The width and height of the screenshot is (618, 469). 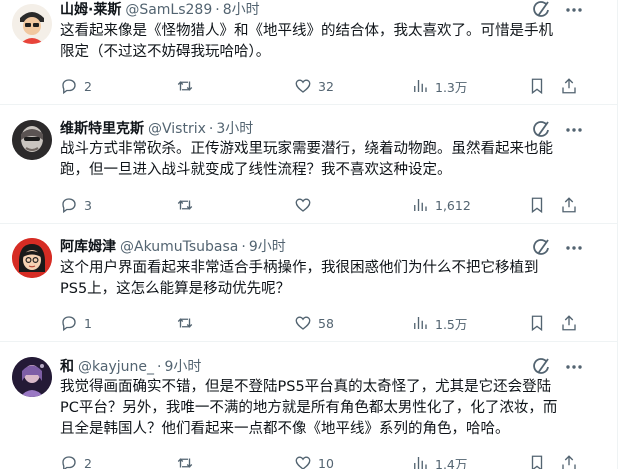 I want to click on like-count: 10, so click(x=326, y=462).